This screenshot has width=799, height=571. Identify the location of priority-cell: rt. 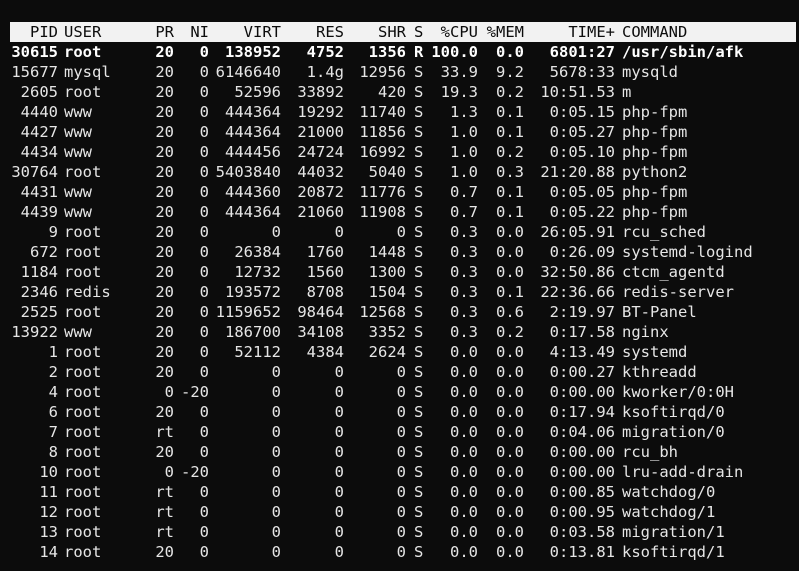
(164, 492).